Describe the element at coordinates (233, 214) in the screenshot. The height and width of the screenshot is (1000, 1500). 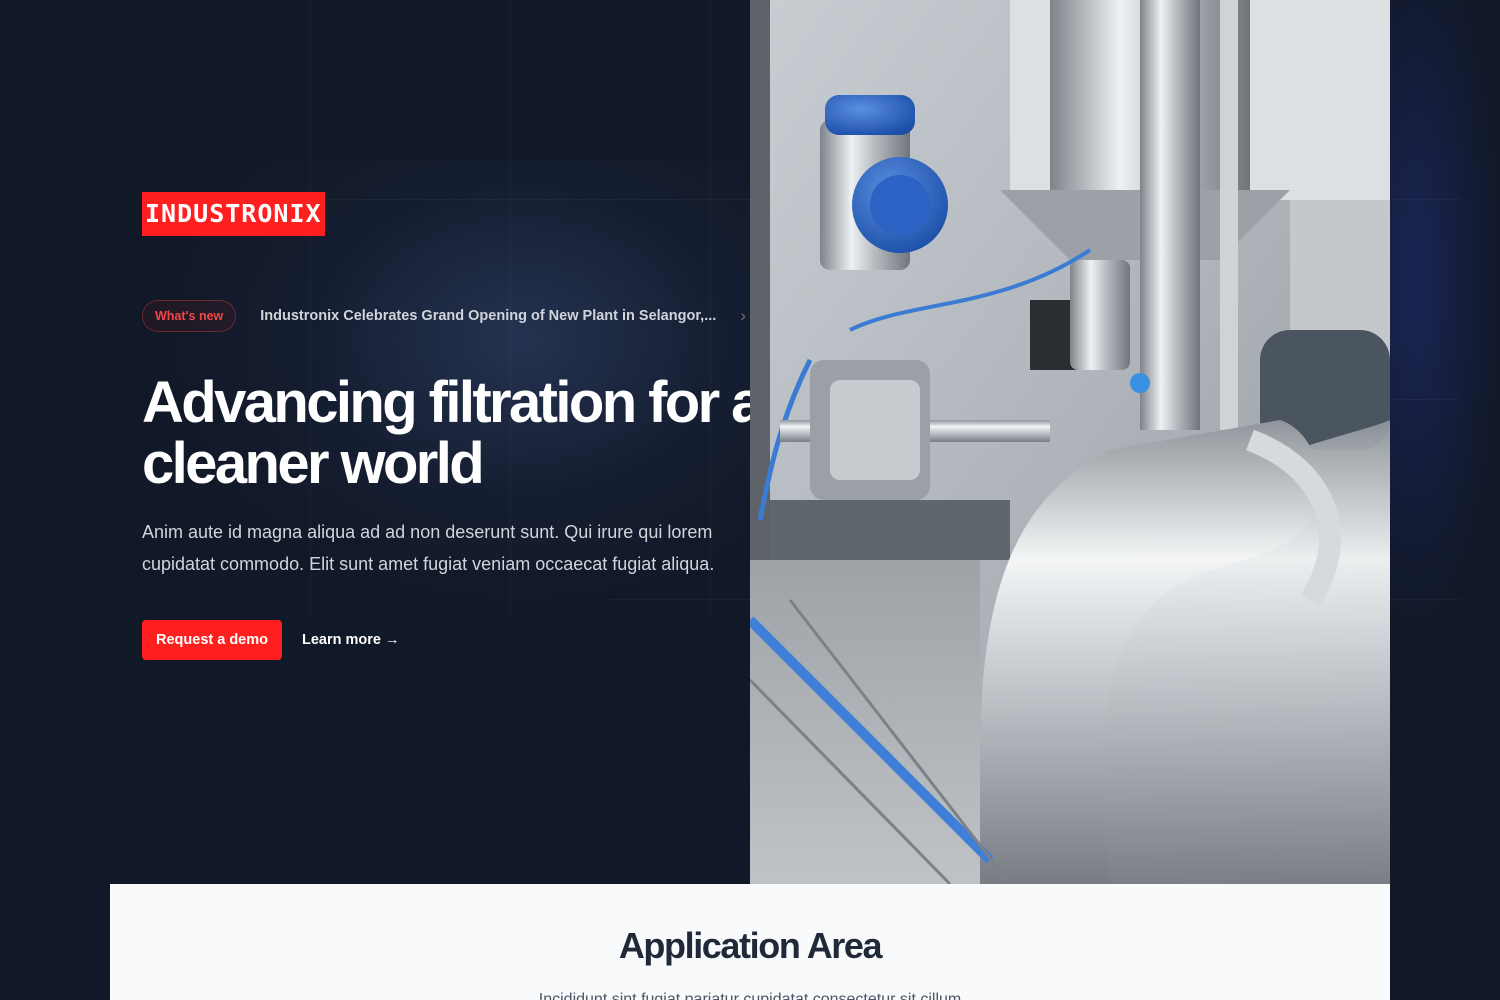
I see `brand-logo: INDUSTRONIX` at that location.